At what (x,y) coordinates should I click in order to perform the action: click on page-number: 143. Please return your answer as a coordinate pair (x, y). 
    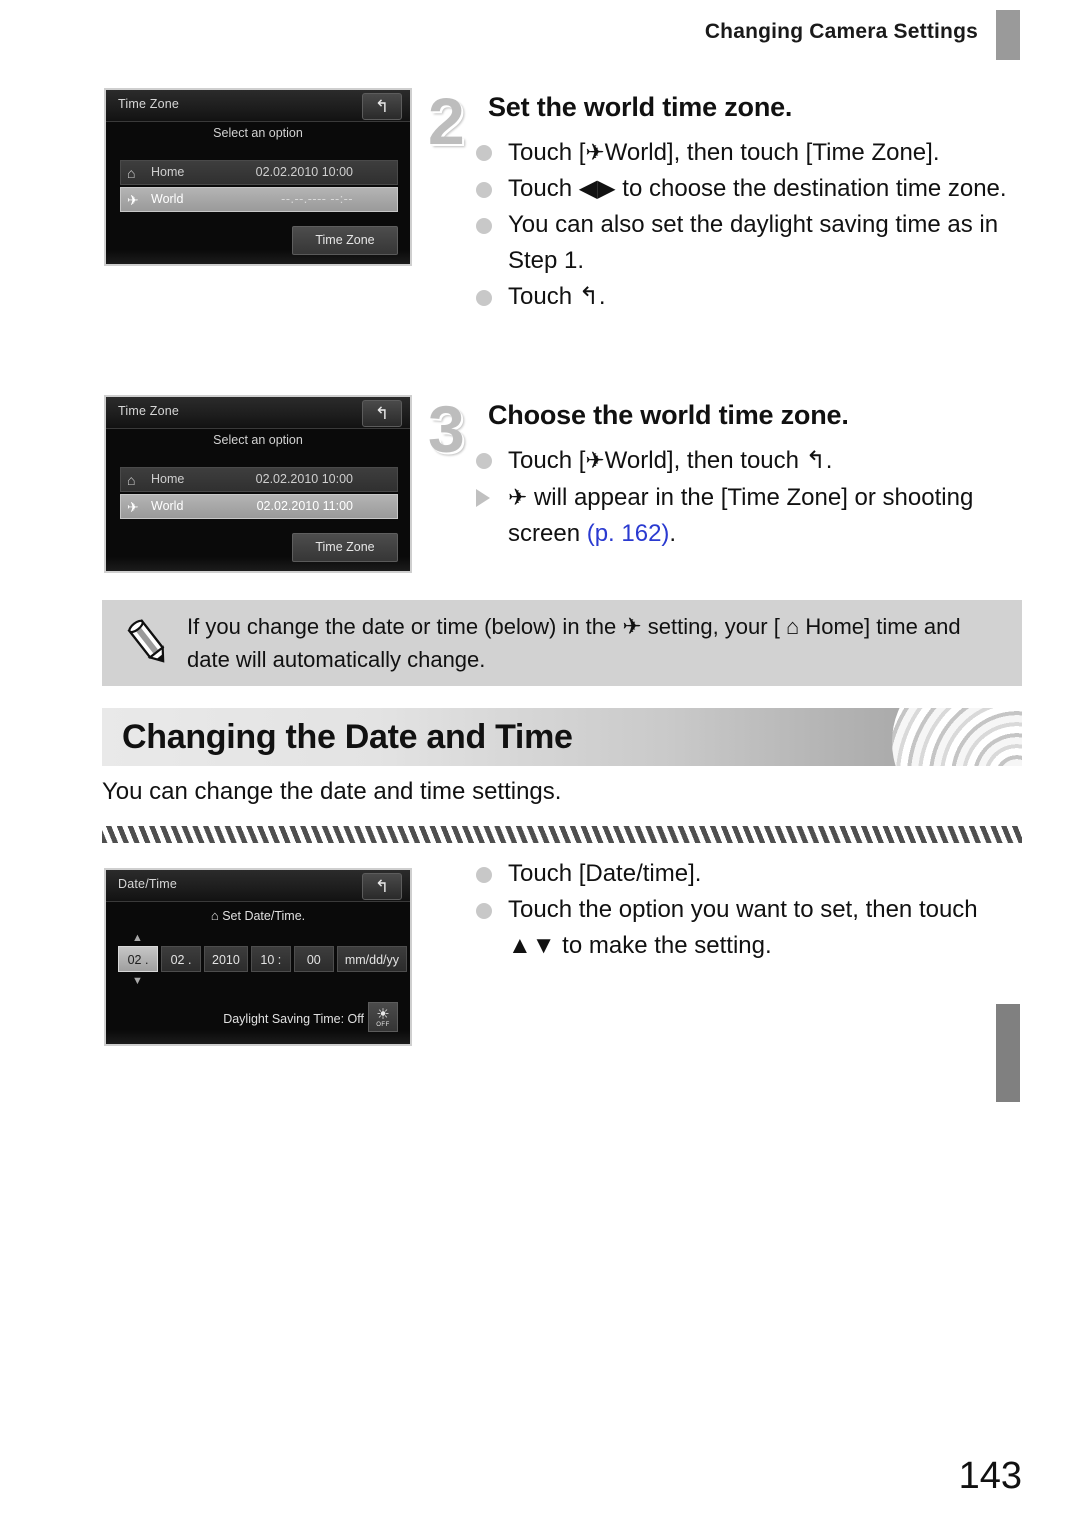
    Looking at the image, I should click on (990, 1476).